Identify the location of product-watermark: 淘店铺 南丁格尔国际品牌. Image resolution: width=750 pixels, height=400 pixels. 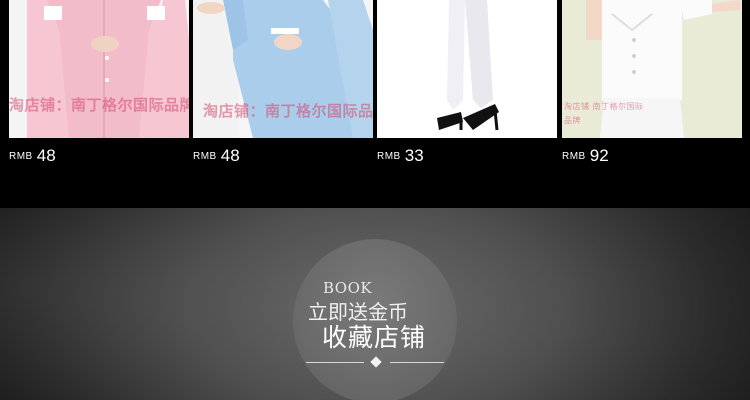
(604, 113).